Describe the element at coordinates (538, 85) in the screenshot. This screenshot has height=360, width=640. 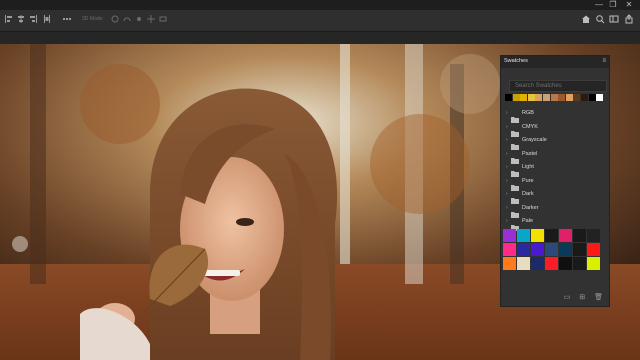
I see `search-swatches-placeholder: Search Swatches` at that location.